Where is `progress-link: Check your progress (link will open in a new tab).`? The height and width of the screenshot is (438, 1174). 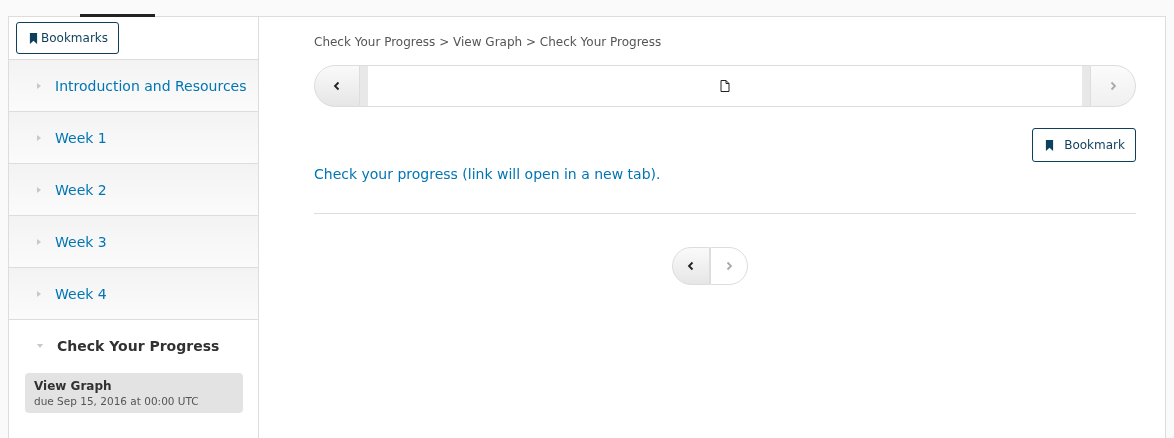 progress-link: Check your progress (link will open in a new tab). is located at coordinates (487, 174).